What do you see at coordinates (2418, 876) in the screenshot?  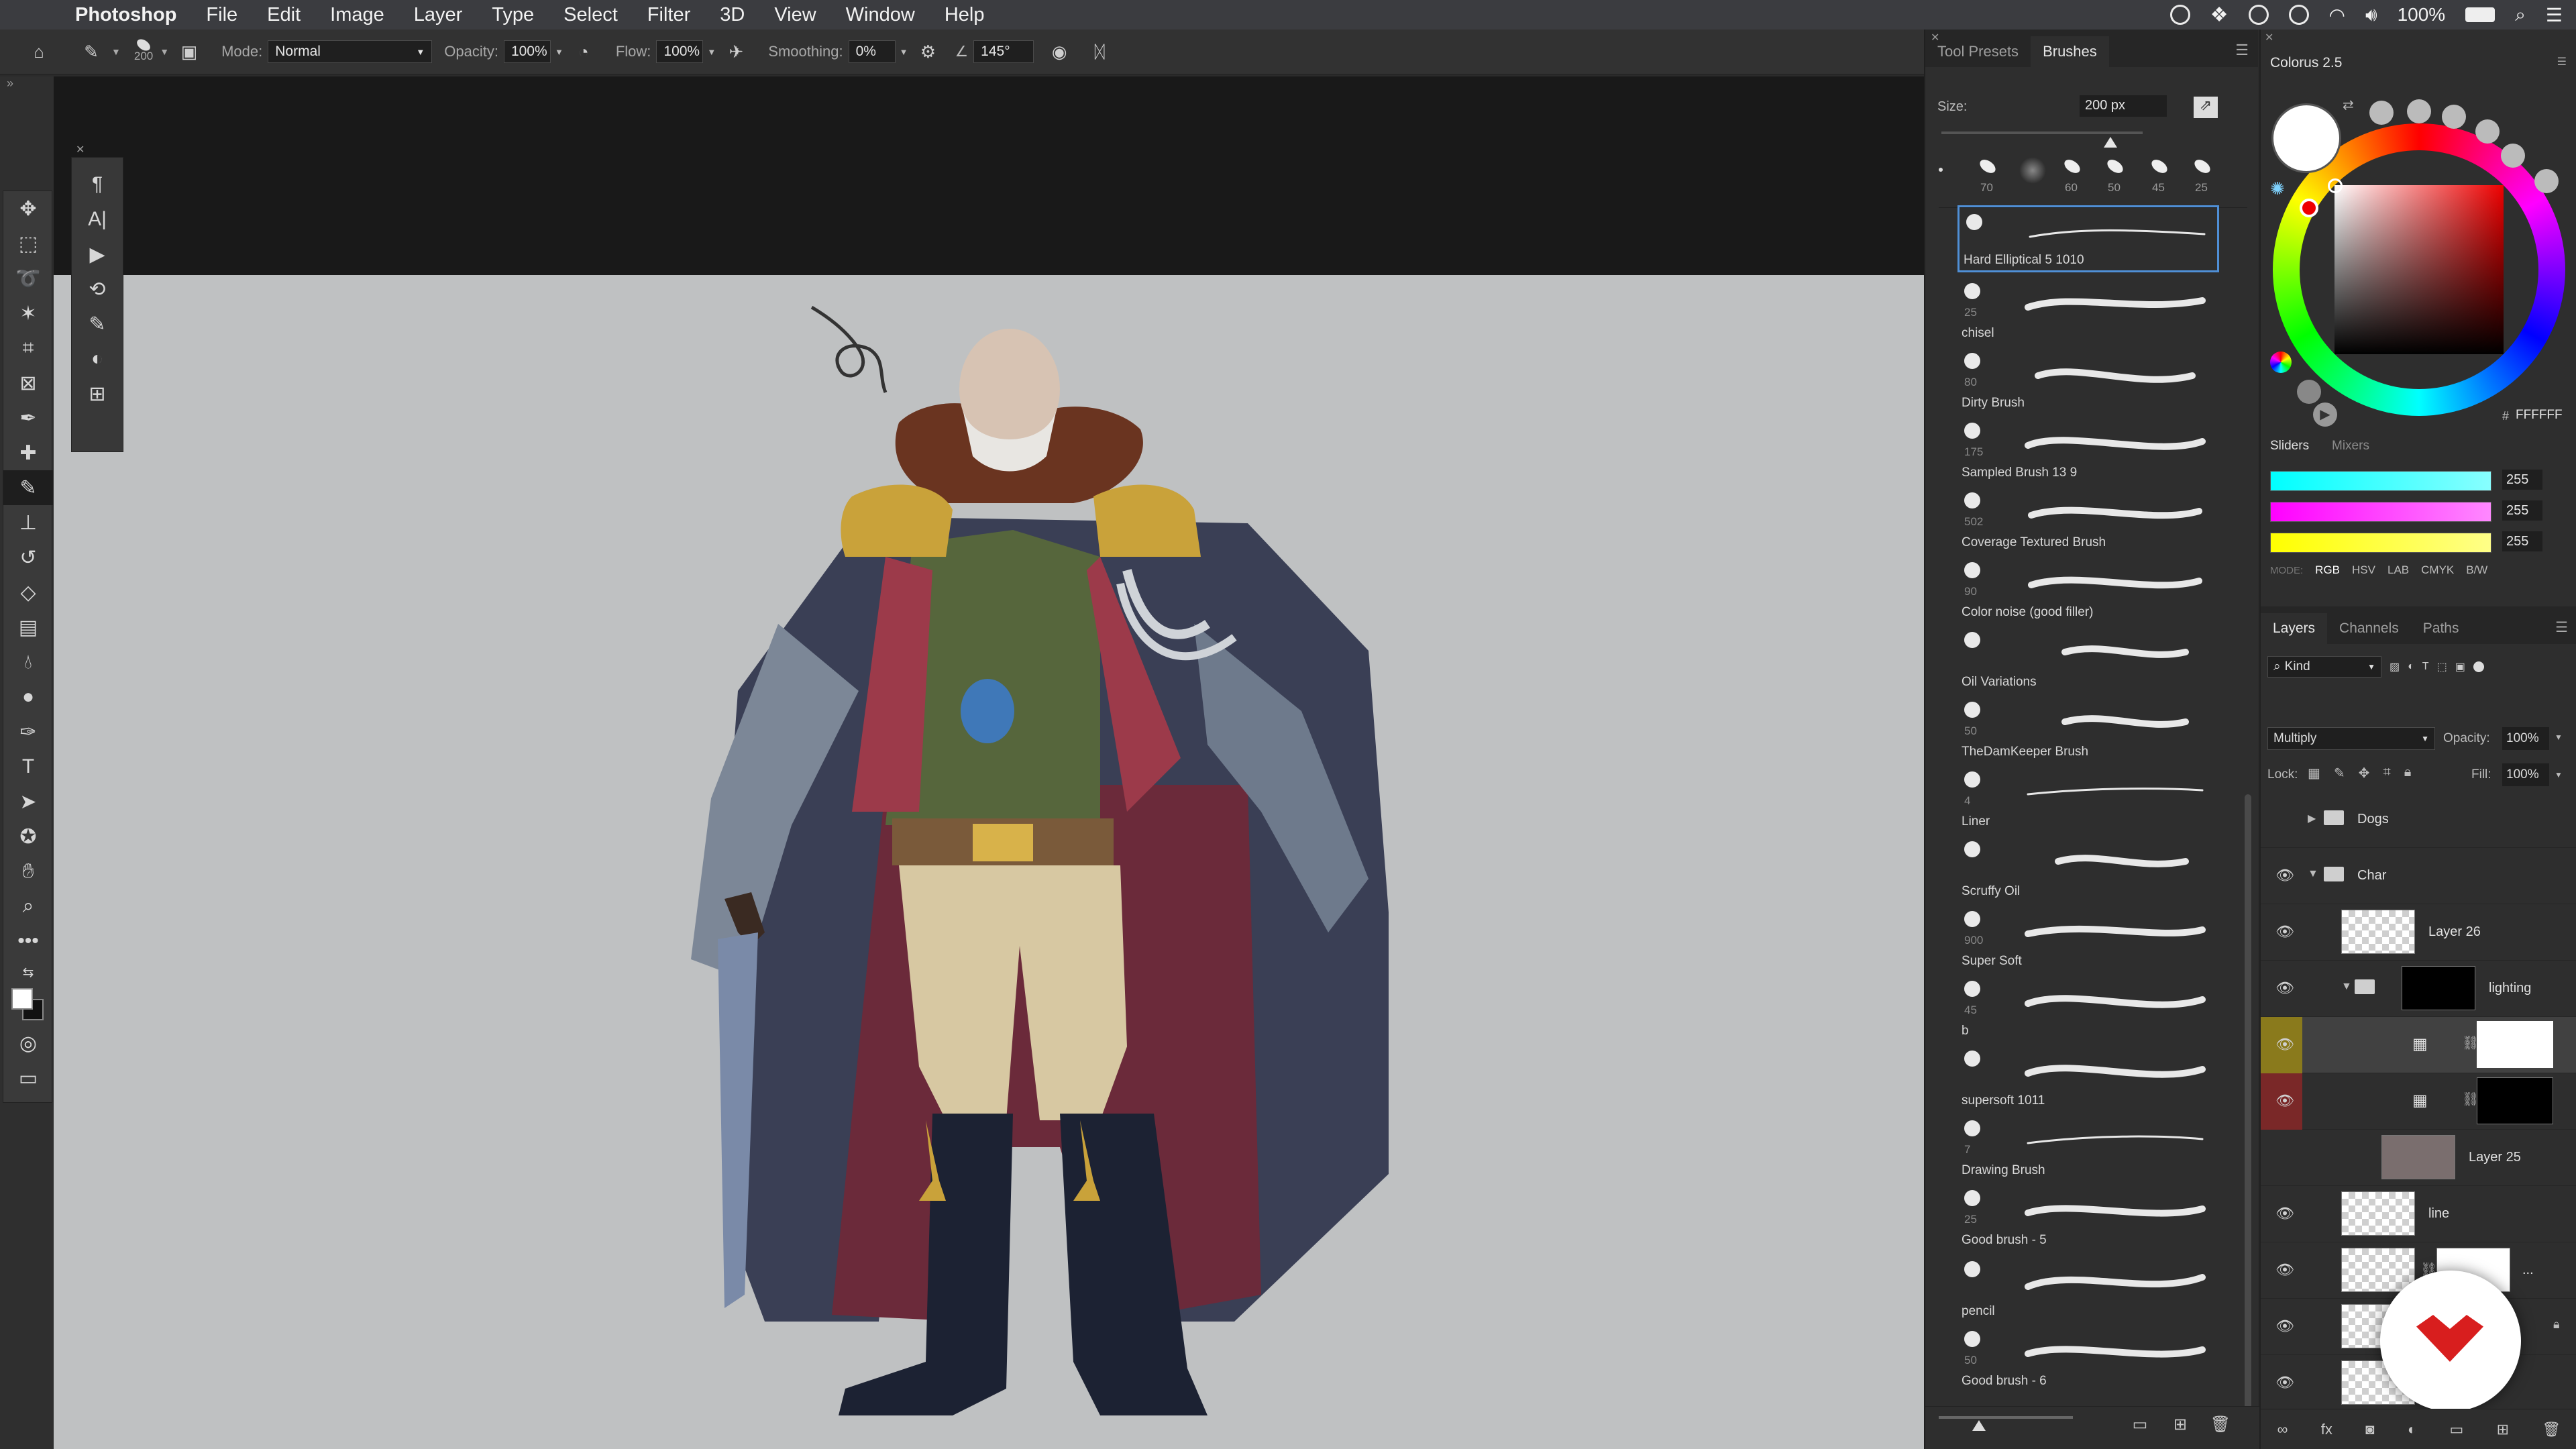 I see `layer-group-row: 👁︎ ▼ Char` at bounding box center [2418, 876].